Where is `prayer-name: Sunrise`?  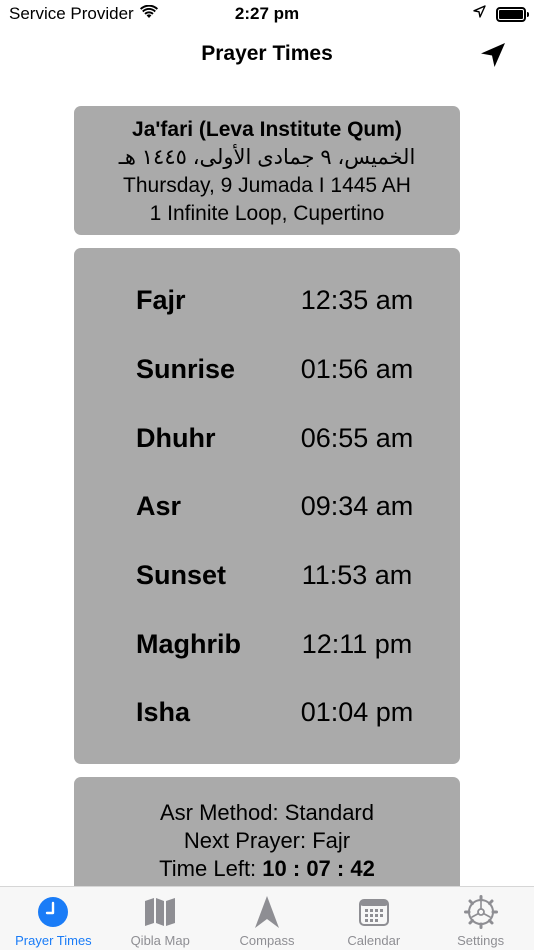 prayer-name: Sunrise is located at coordinates (186, 369).